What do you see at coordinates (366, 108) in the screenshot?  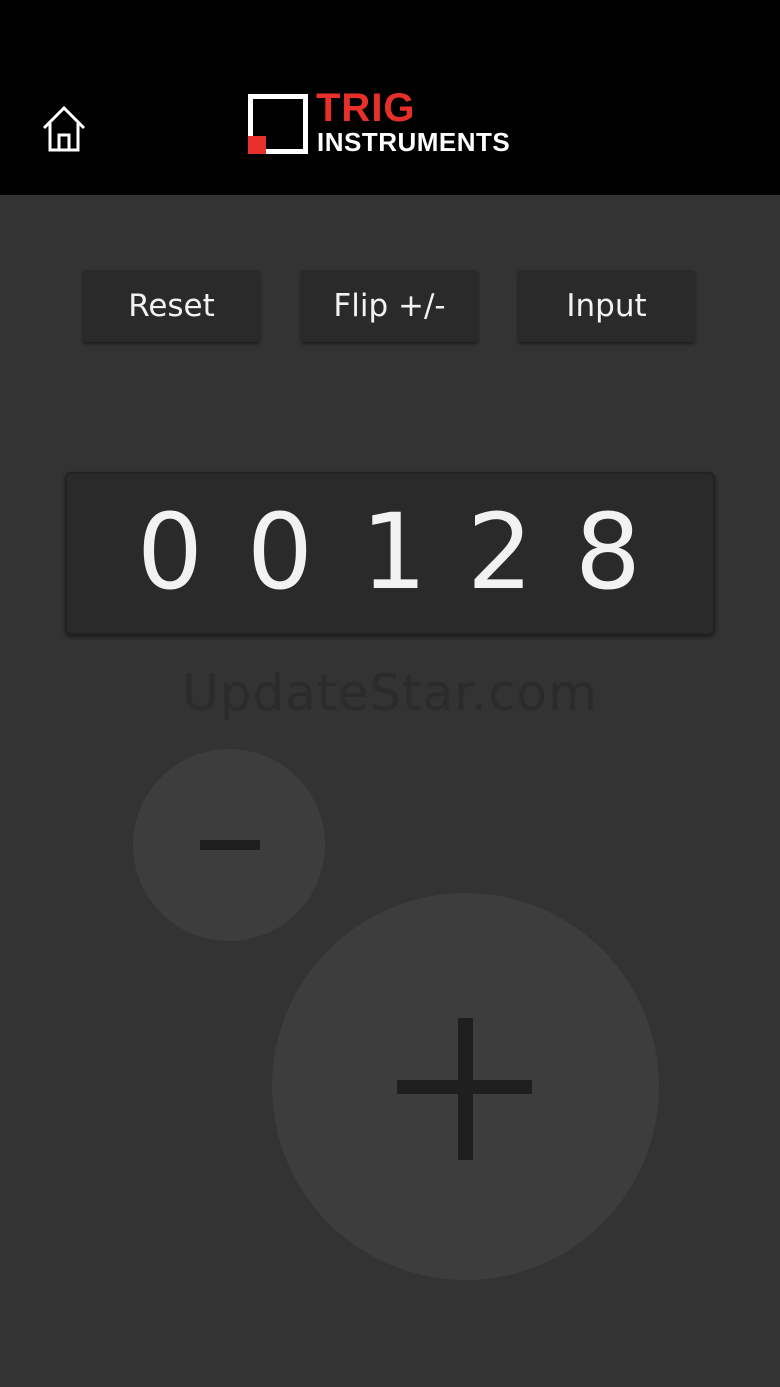 I see `logo-text-trig: TRIG` at bounding box center [366, 108].